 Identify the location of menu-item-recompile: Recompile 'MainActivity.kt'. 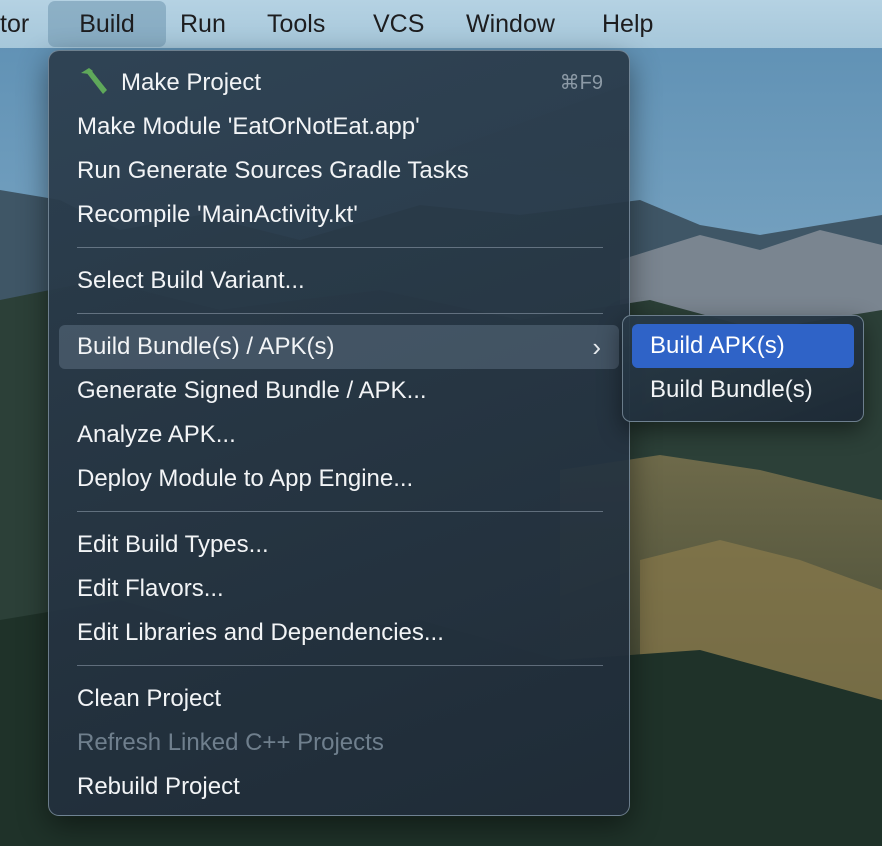
(339, 215).